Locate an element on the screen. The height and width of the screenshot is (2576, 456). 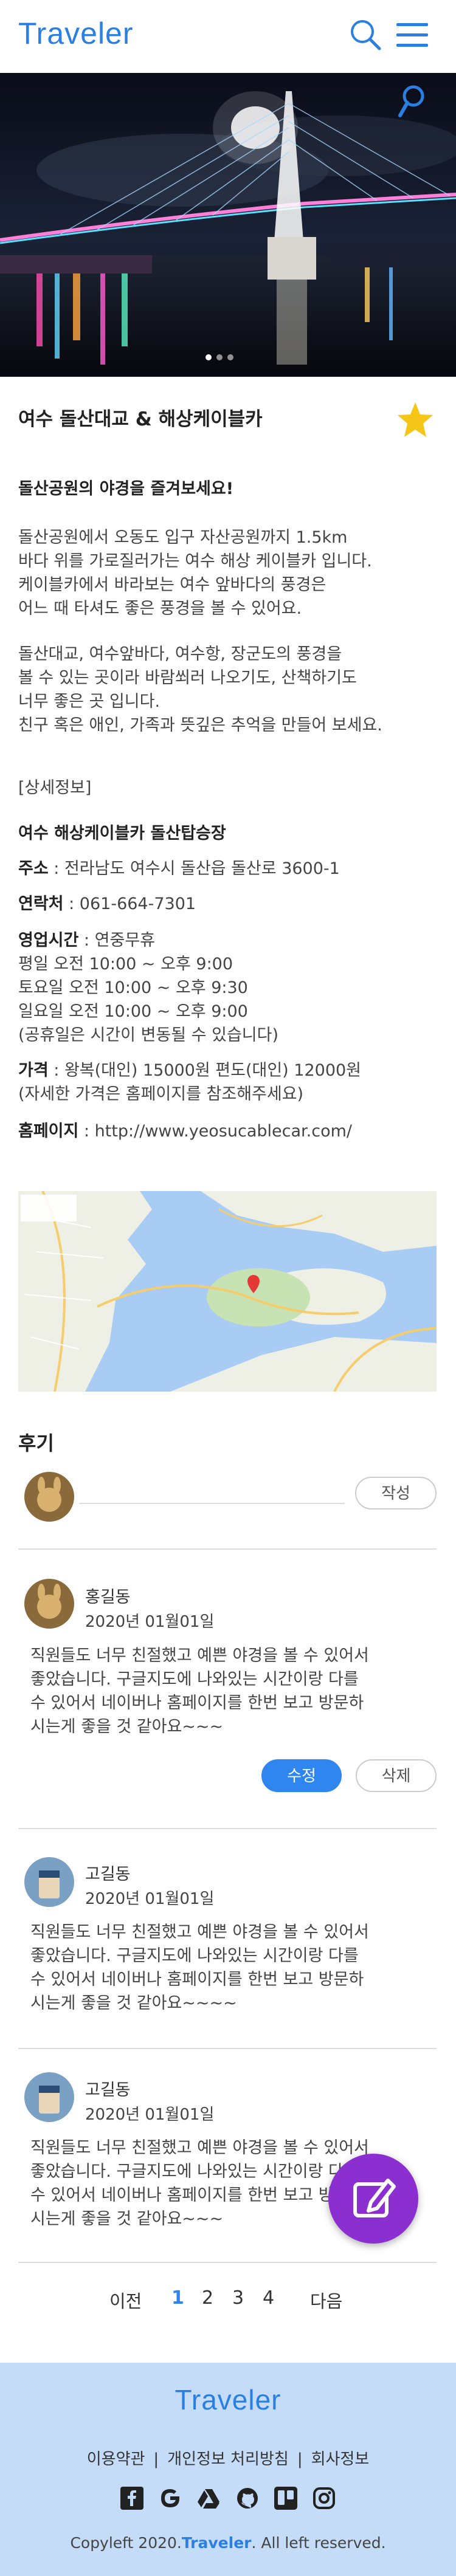
social-icons is located at coordinates (228, 2499).